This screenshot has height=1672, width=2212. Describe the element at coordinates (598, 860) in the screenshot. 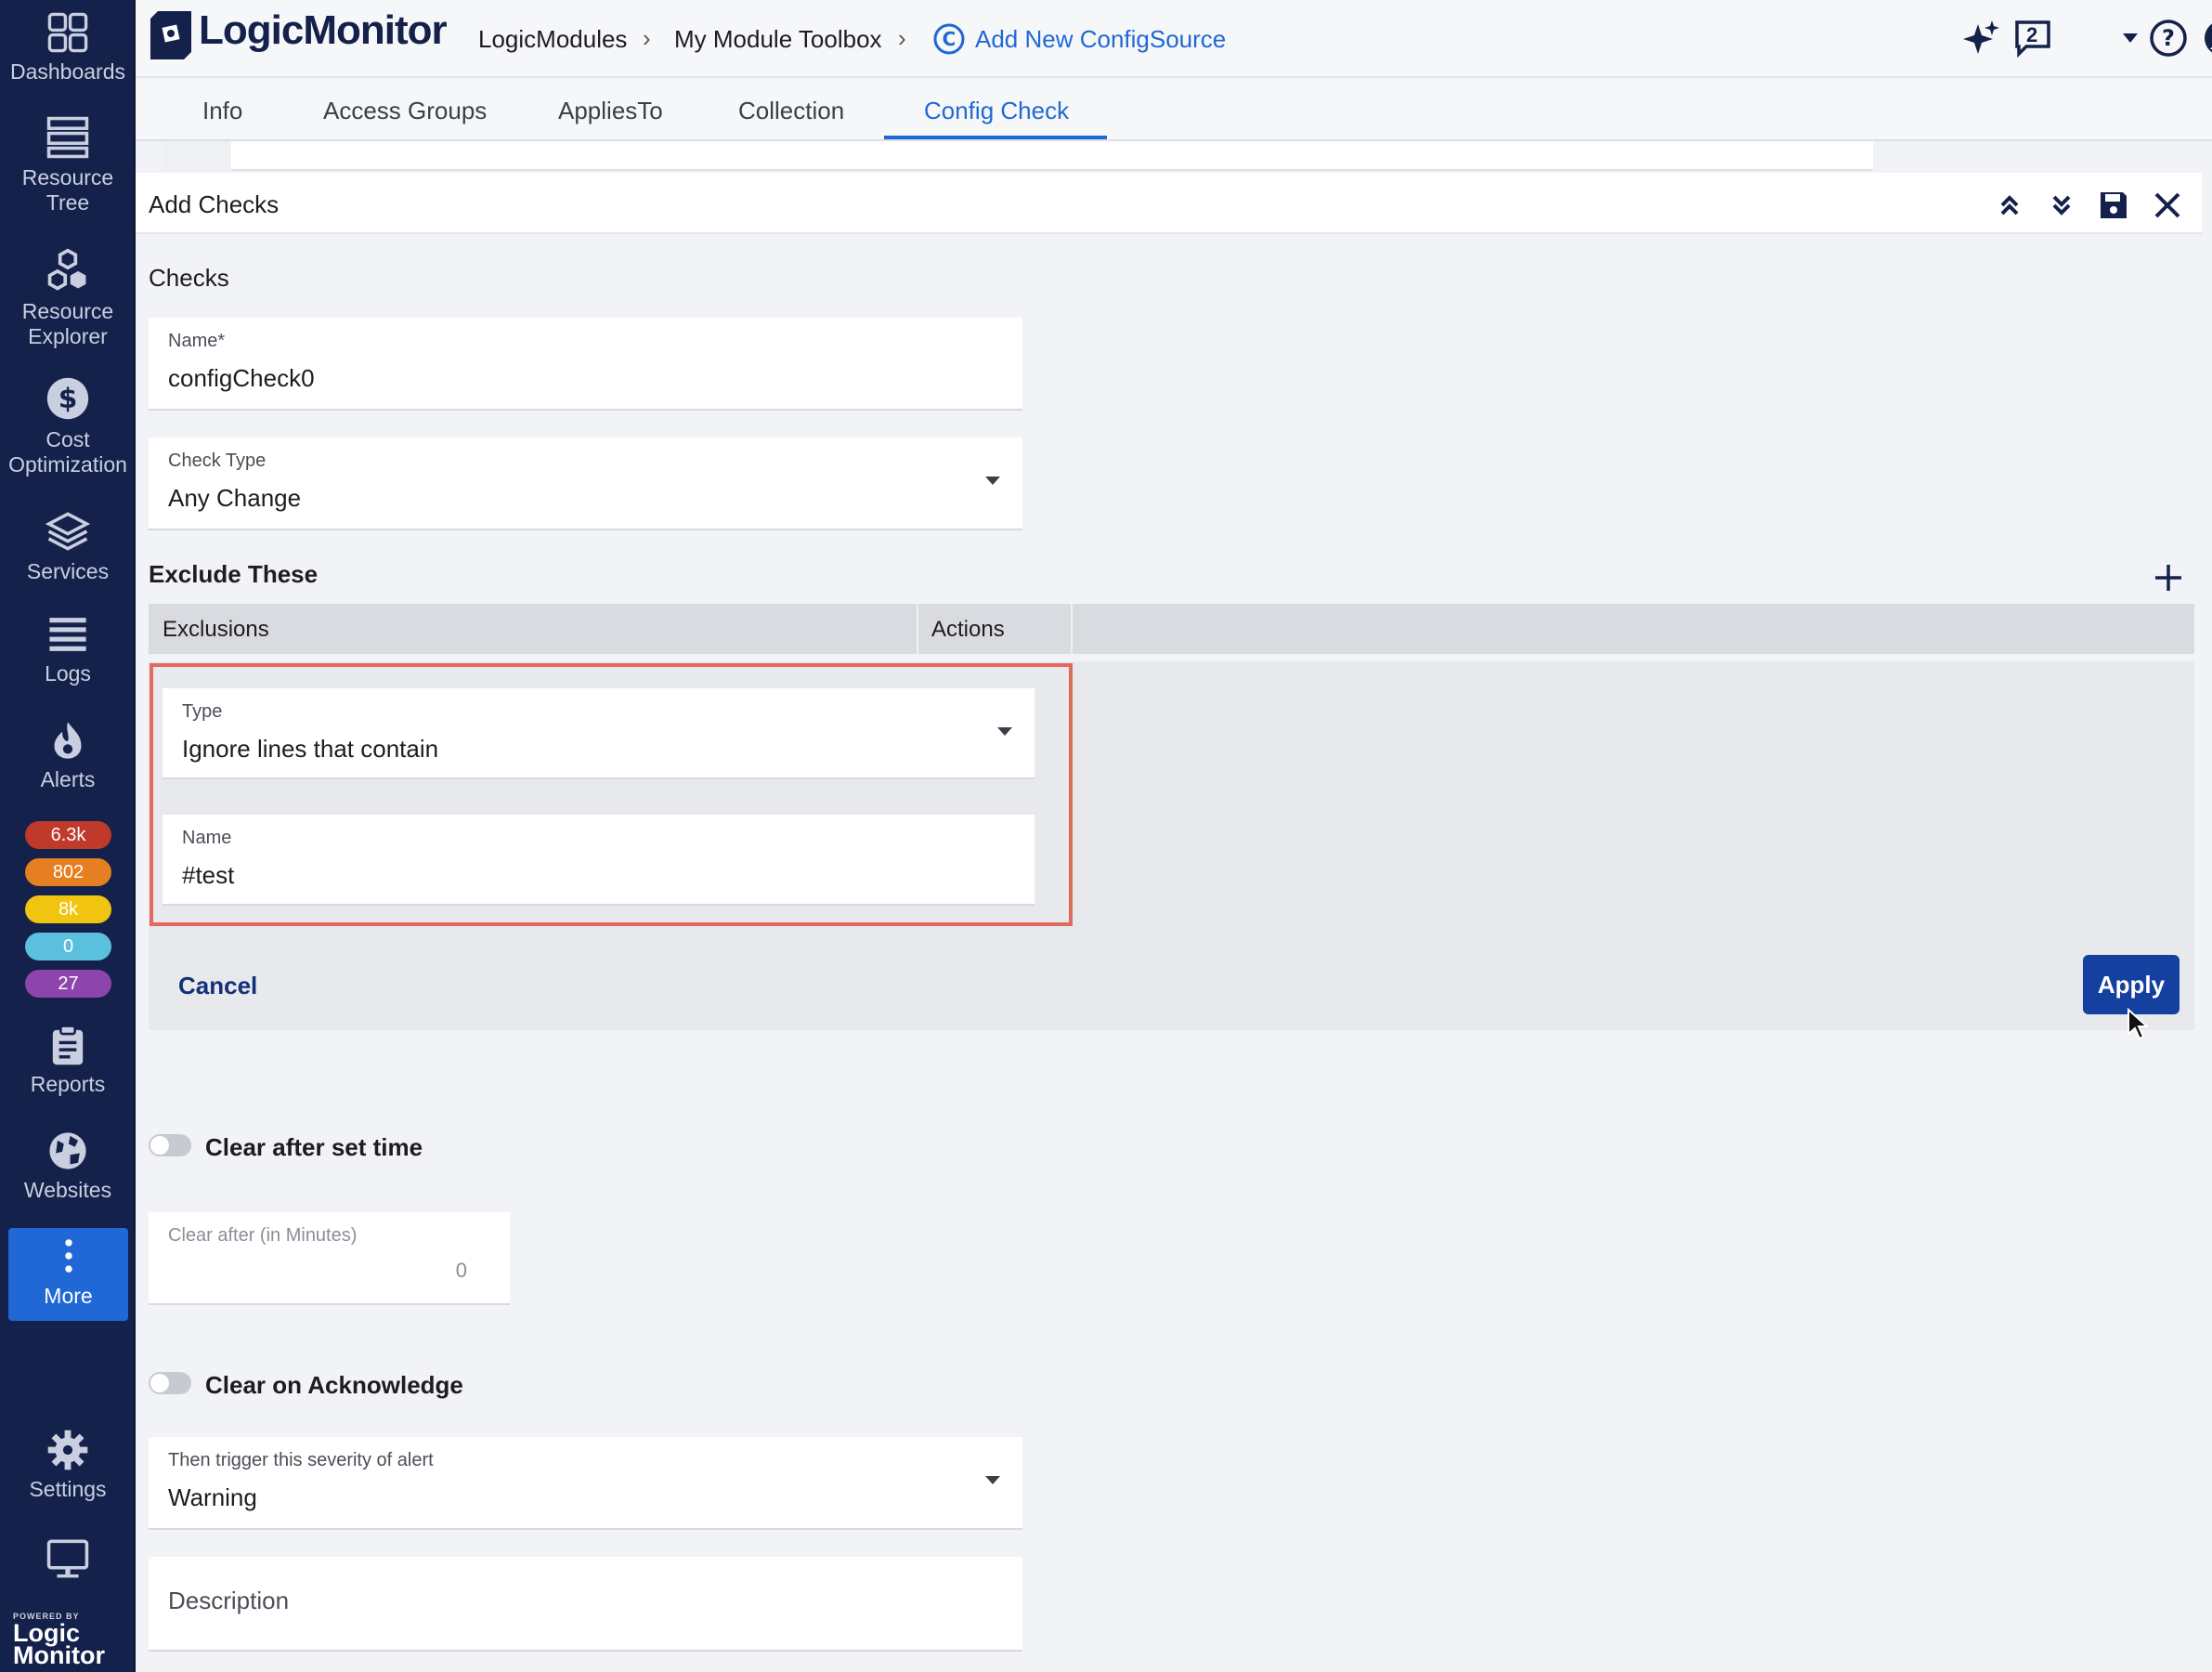

I see `exclusion-name-field: Name #test` at that location.